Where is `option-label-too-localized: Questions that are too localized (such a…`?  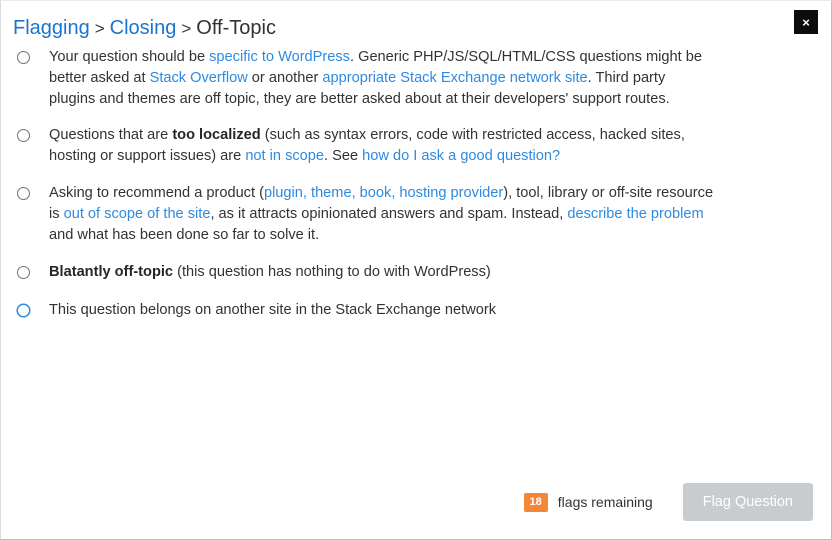 option-label-too-localized: Questions that are too localized (such a… is located at coordinates (382, 146).